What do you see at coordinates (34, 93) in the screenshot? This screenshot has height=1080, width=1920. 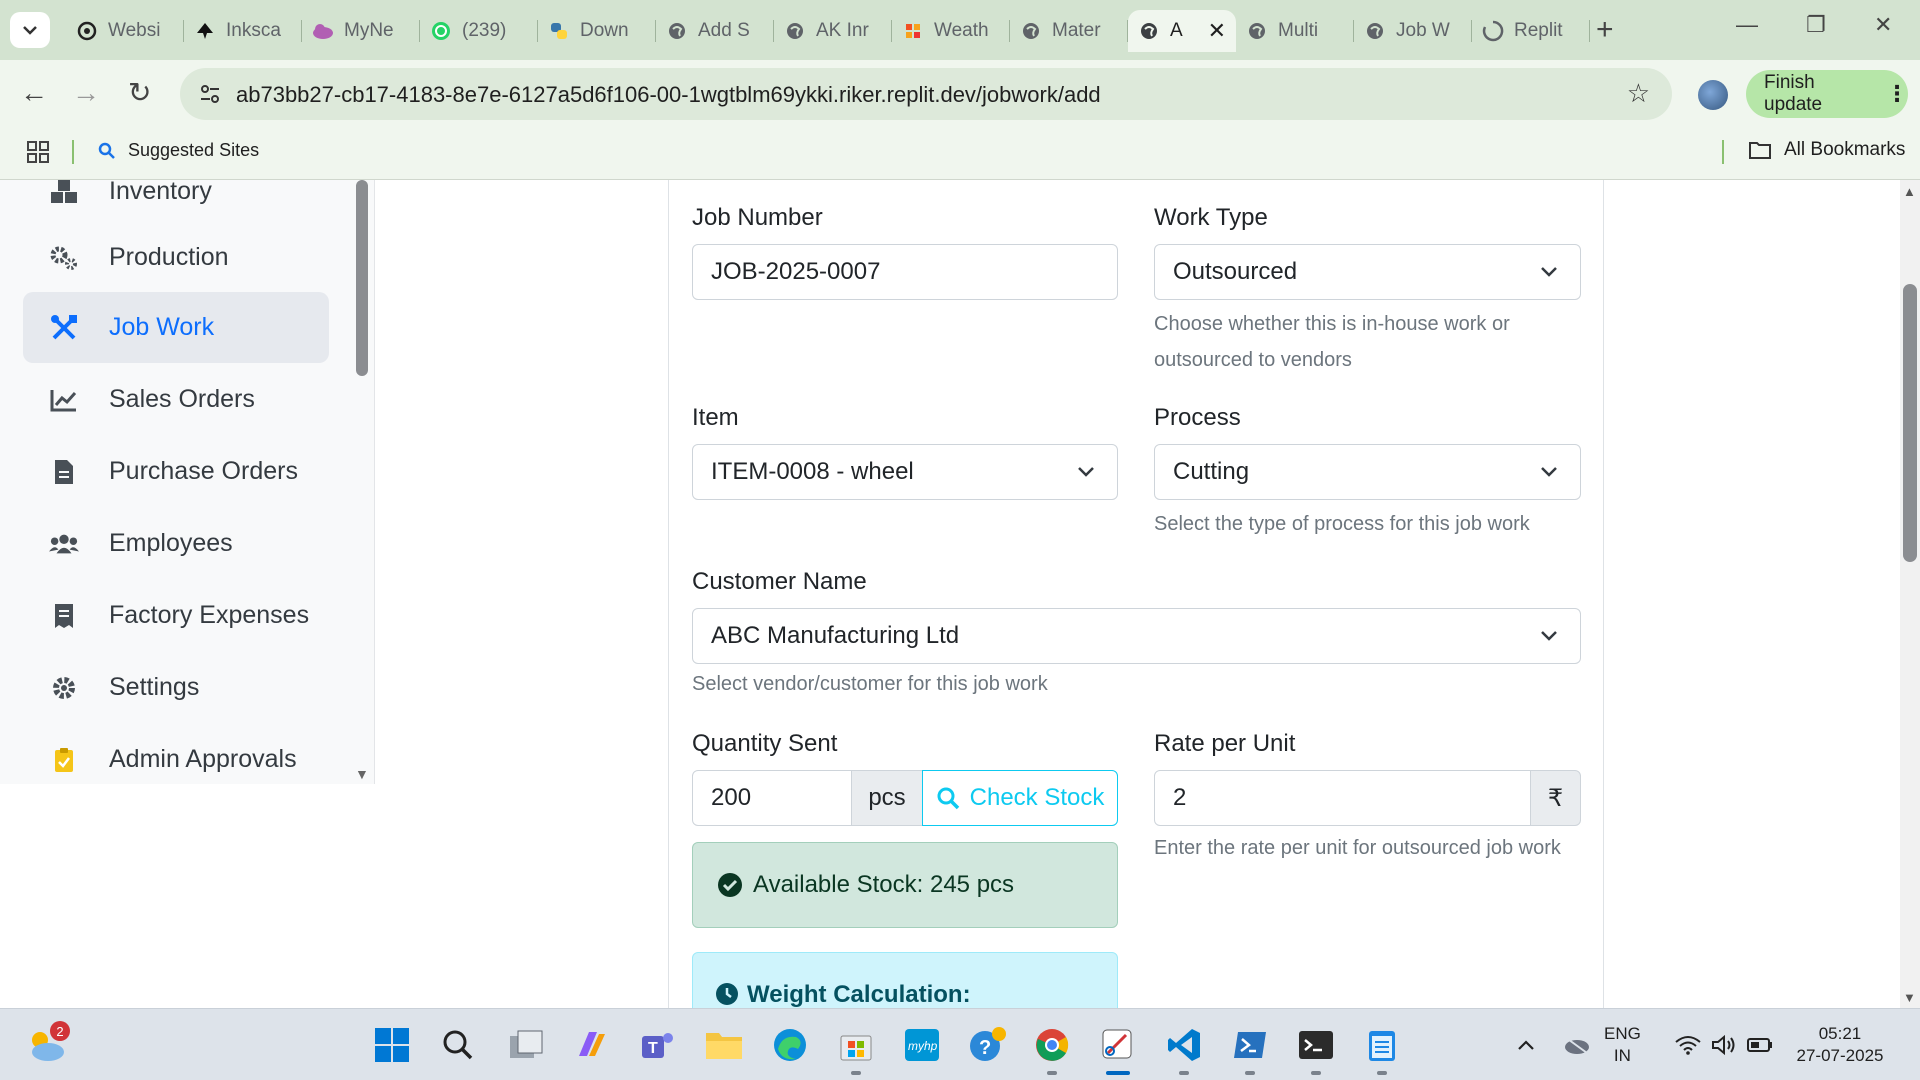 I see `back-arrow-icon: ←` at bounding box center [34, 93].